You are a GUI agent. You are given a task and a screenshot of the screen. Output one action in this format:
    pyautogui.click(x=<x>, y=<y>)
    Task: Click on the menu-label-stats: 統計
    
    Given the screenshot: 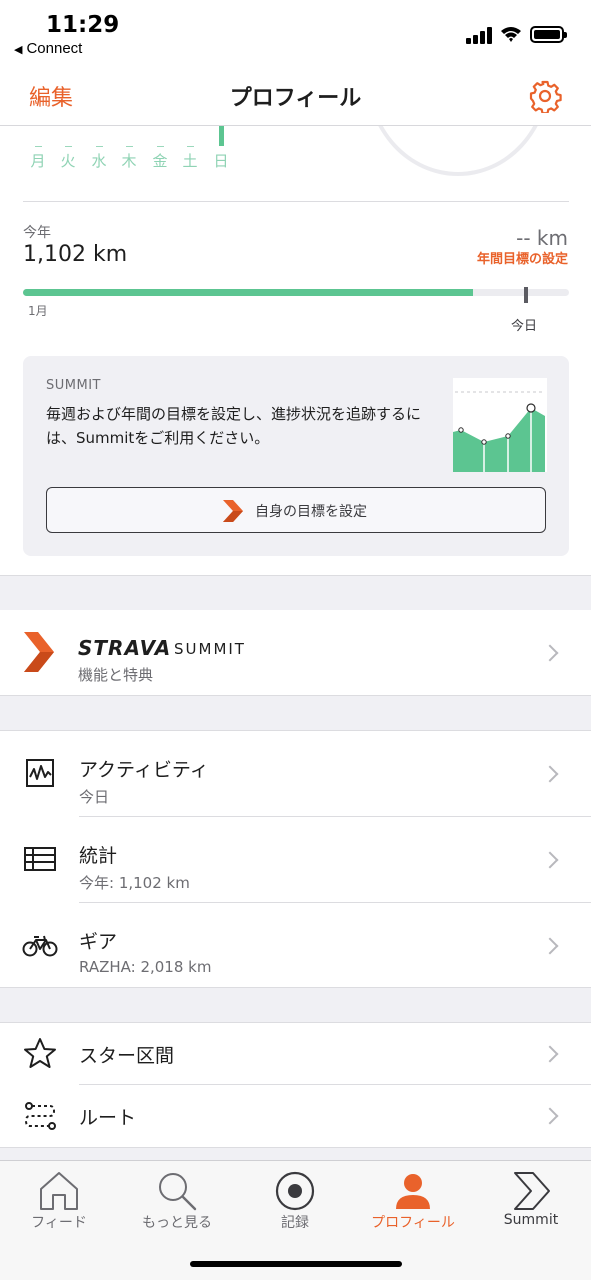 What is the action you would take?
    pyautogui.click(x=98, y=856)
    